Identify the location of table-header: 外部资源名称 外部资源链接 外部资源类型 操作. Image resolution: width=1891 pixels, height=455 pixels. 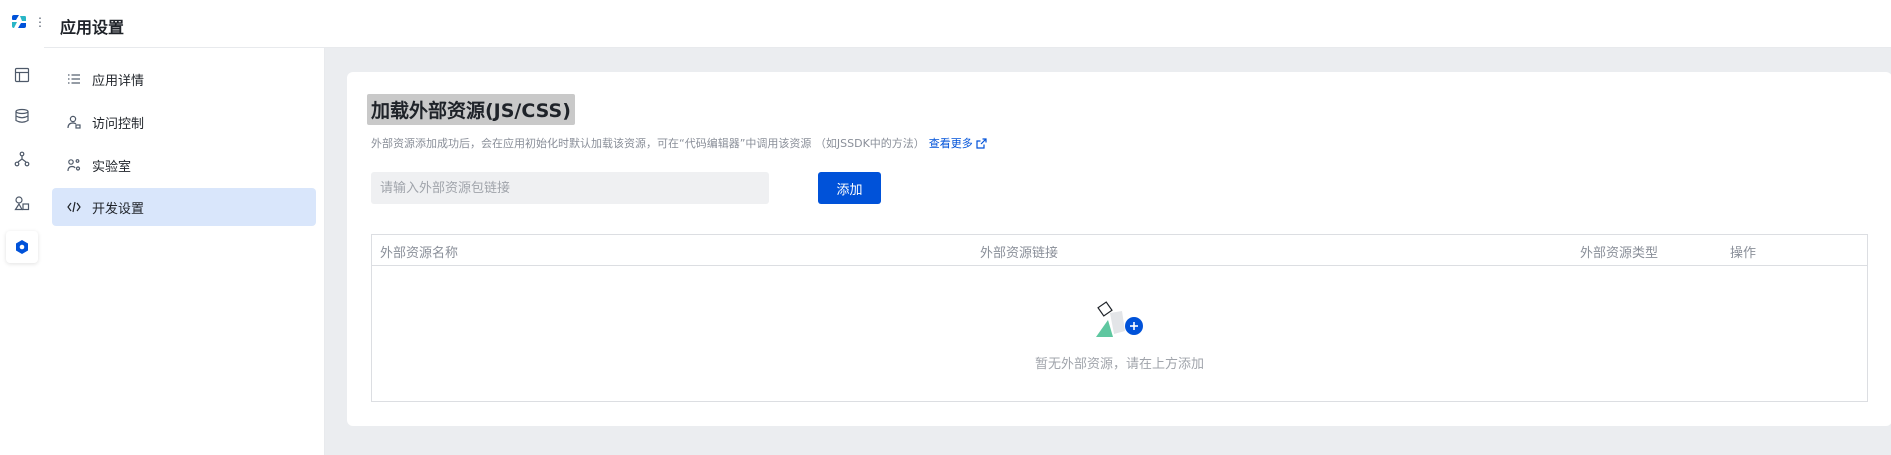
(1119, 250).